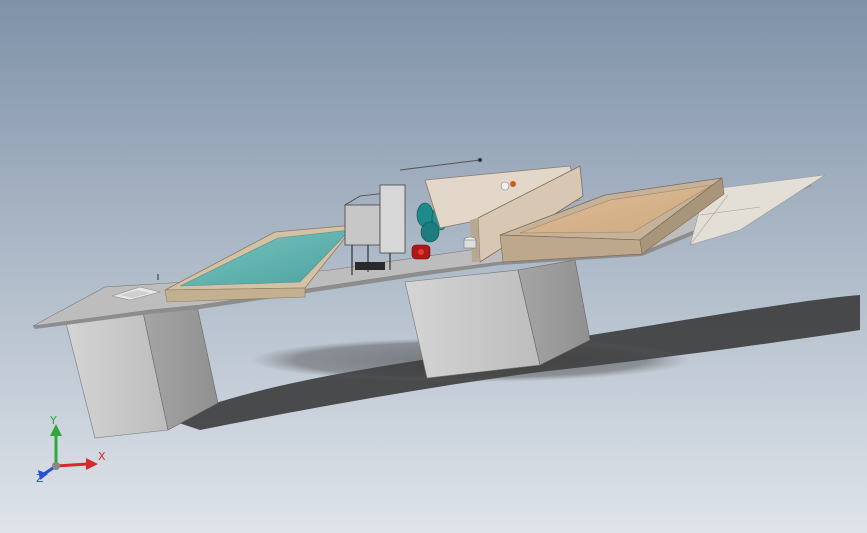 This screenshot has height=533, width=867. What do you see at coordinates (40, 478) in the screenshot?
I see `z-axis-label: Z` at bounding box center [40, 478].